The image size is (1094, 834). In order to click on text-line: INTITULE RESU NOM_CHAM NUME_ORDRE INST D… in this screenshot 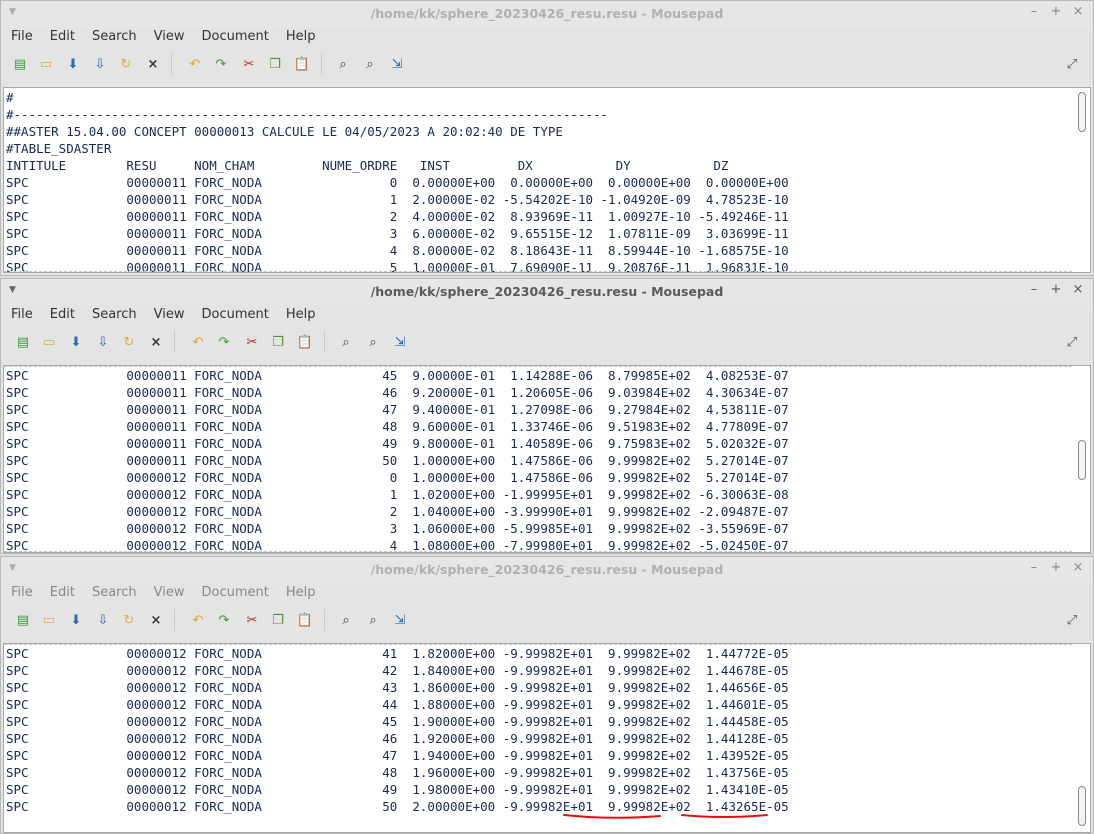, I will do `click(367, 165)`.